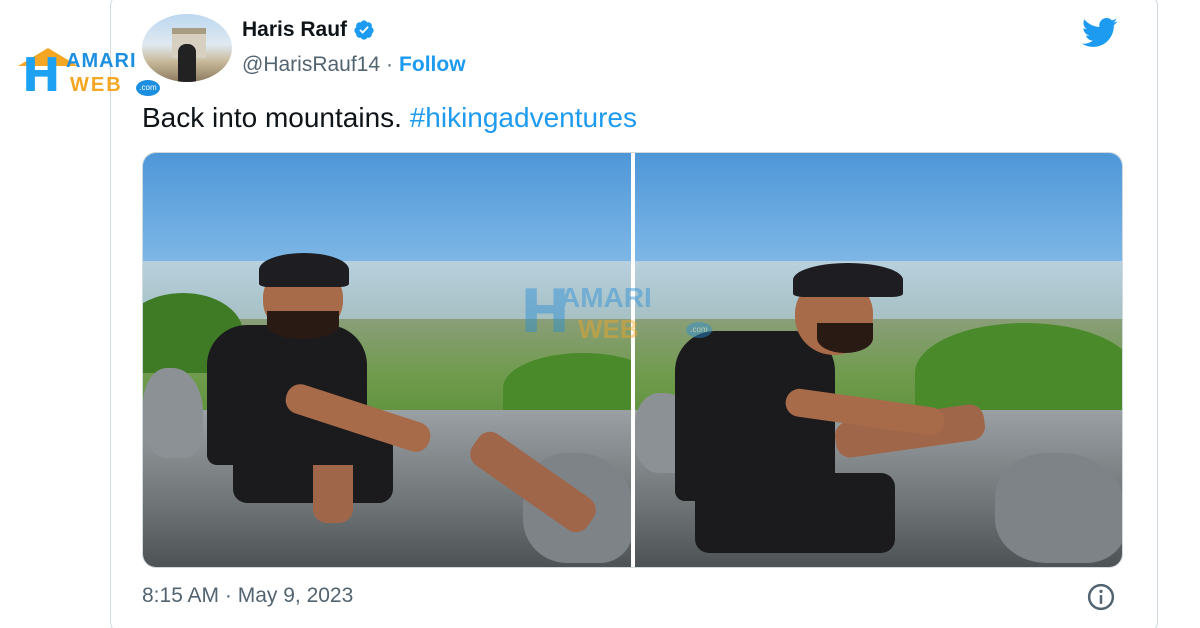  Describe the element at coordinates (96, 85) in the screenshot. I see `logo-line2: WEB` at that location.